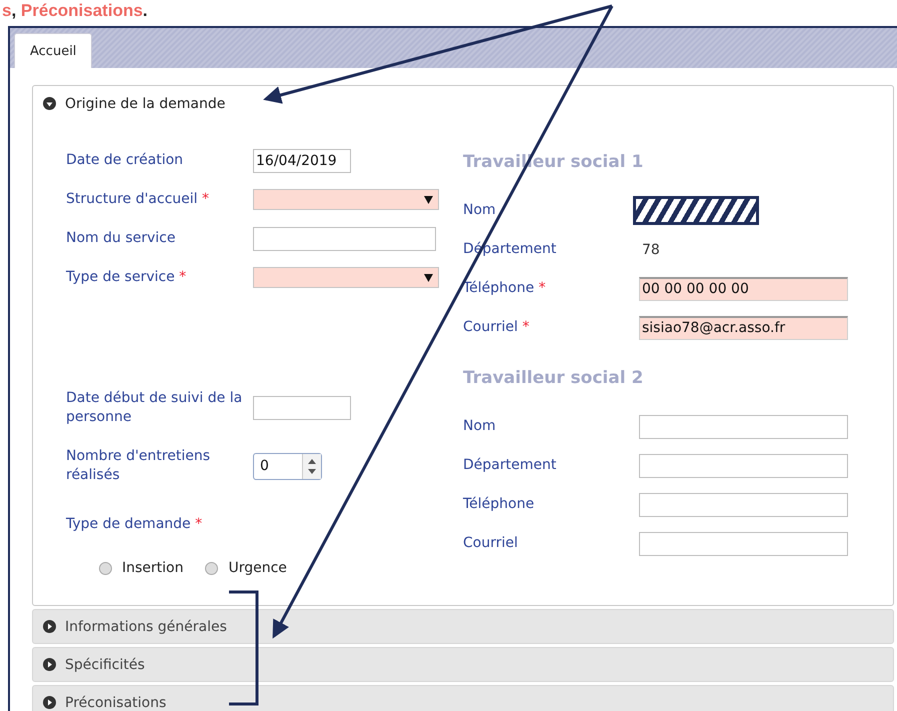 The width and height of the screenshot is (897, 711). What do you see at coordinates (141, 568) in the screenshot?
I see `radio-option: Insertion` at bounding box center [141, 568].